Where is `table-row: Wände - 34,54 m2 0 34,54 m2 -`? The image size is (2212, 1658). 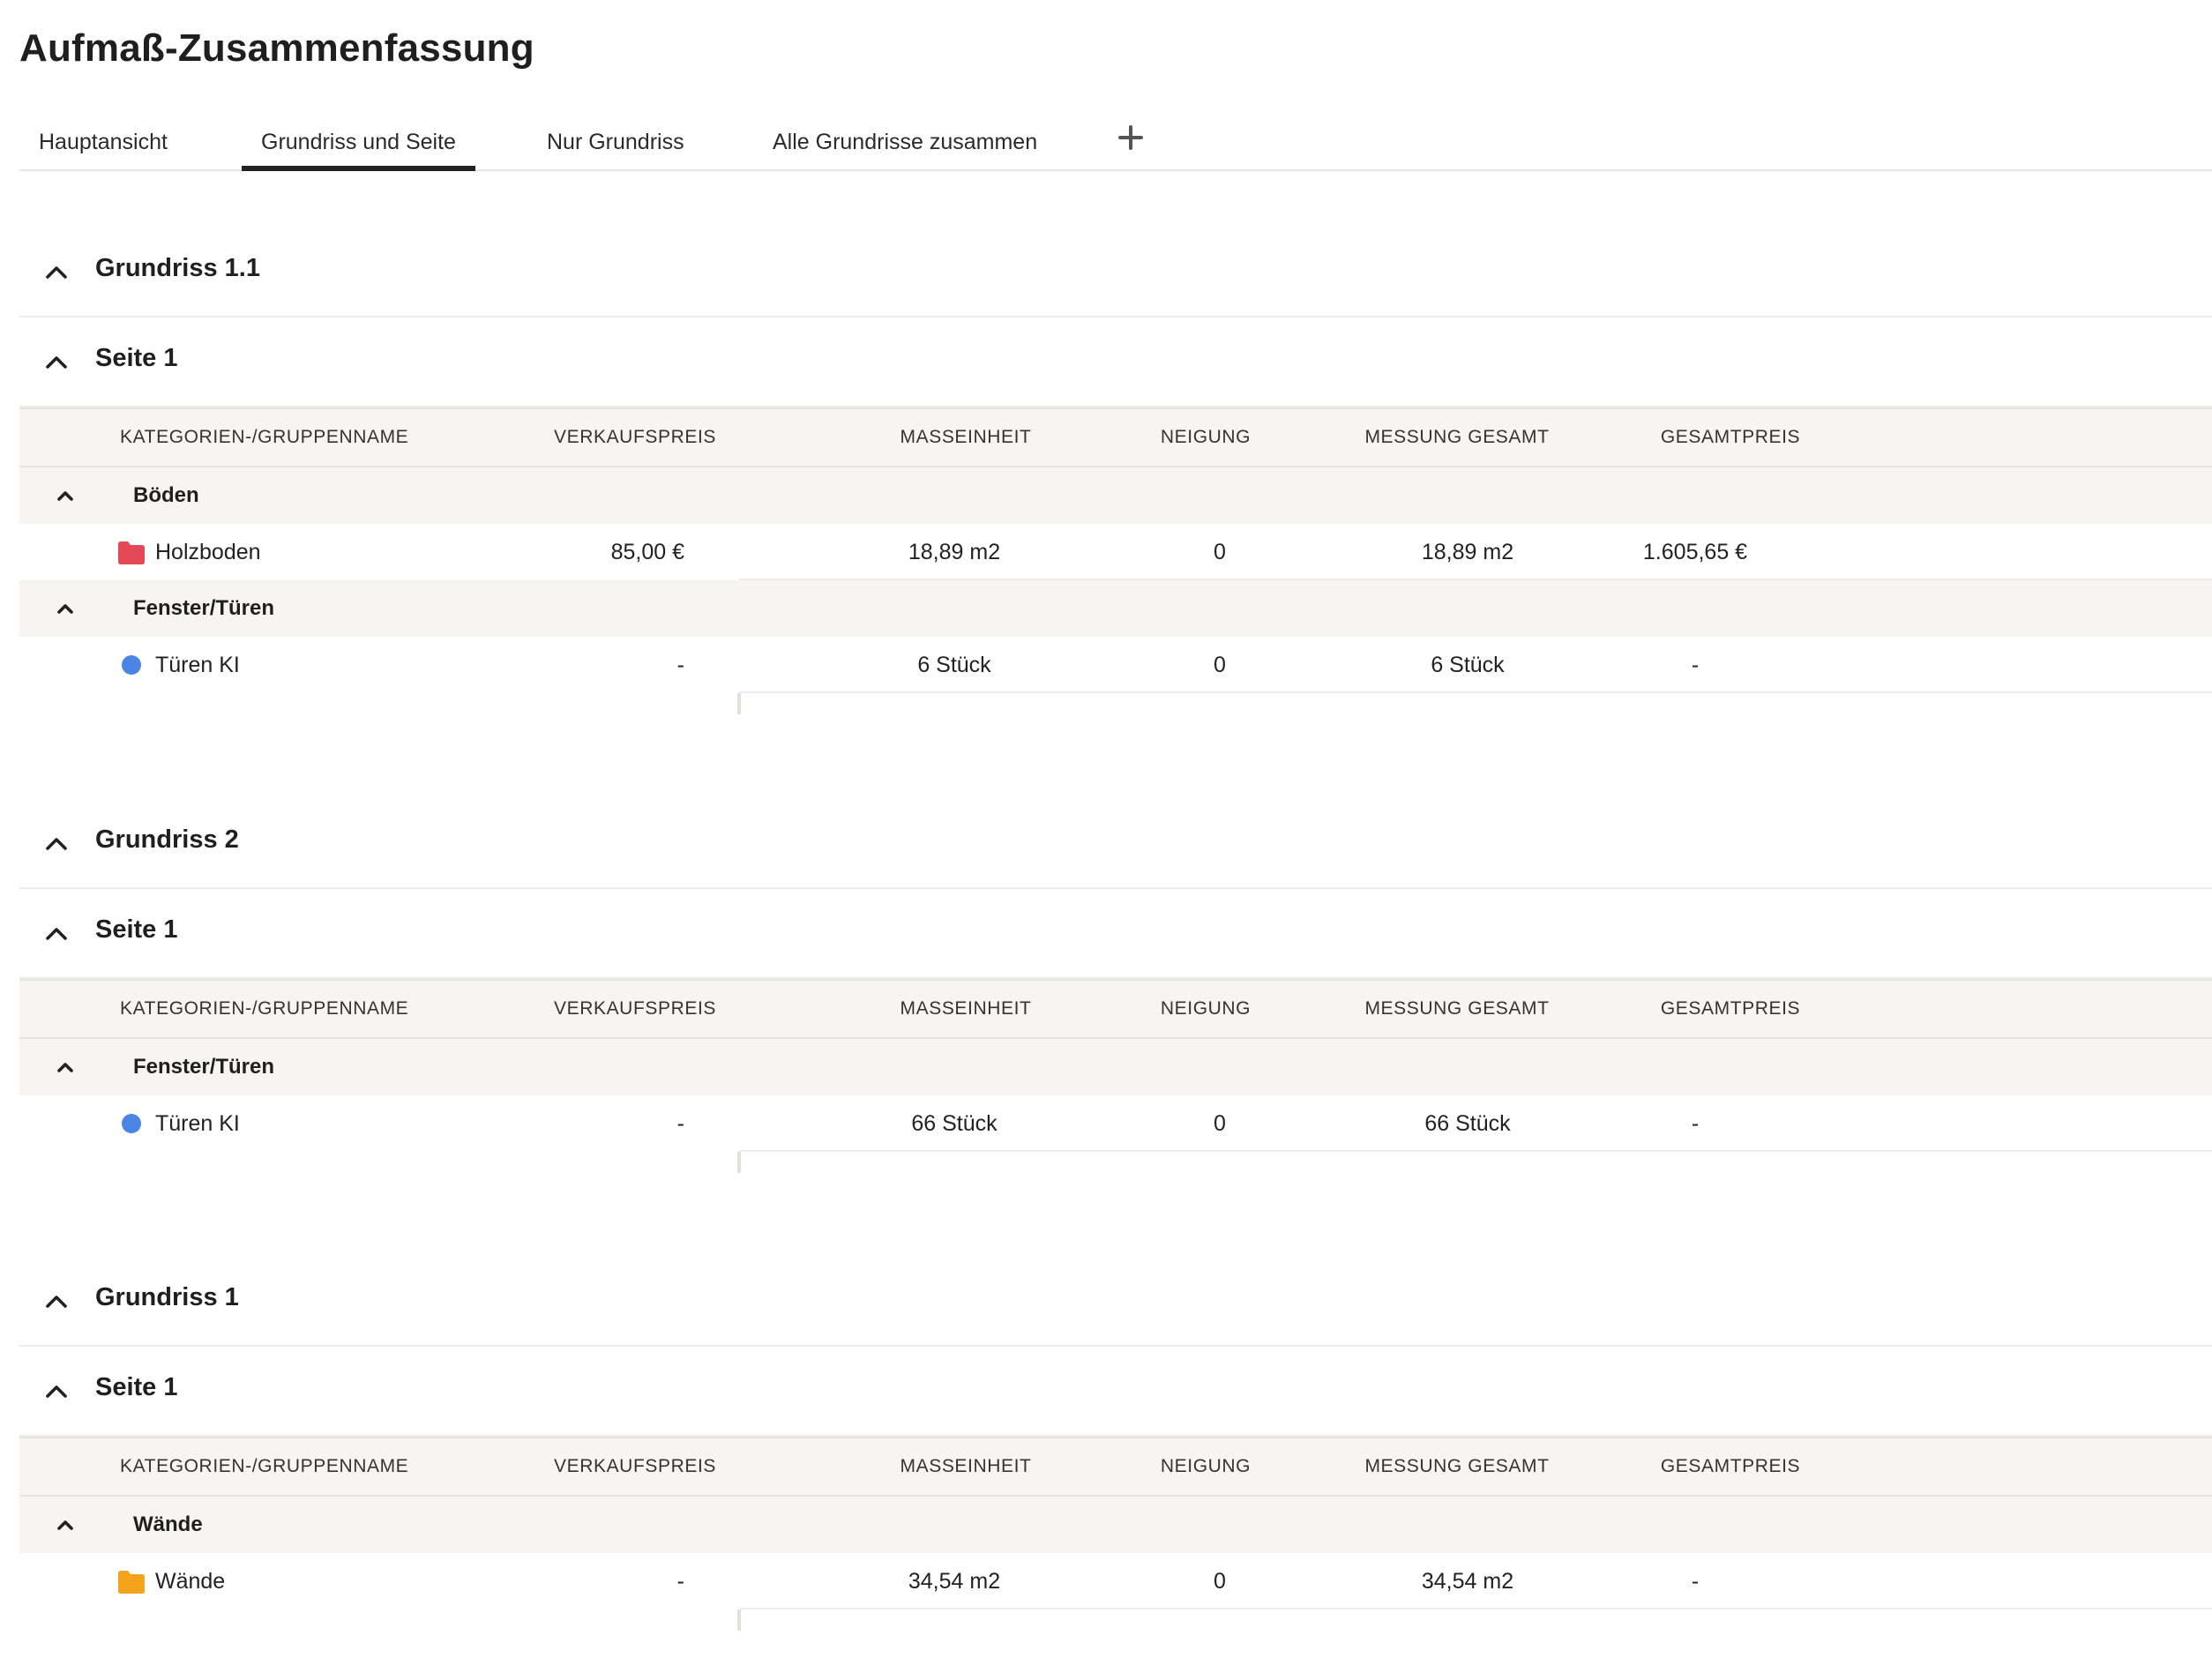 table-row: Wände - 34,54 m2 0 34,54 m2 - is located at coordinates (1115, 1581).